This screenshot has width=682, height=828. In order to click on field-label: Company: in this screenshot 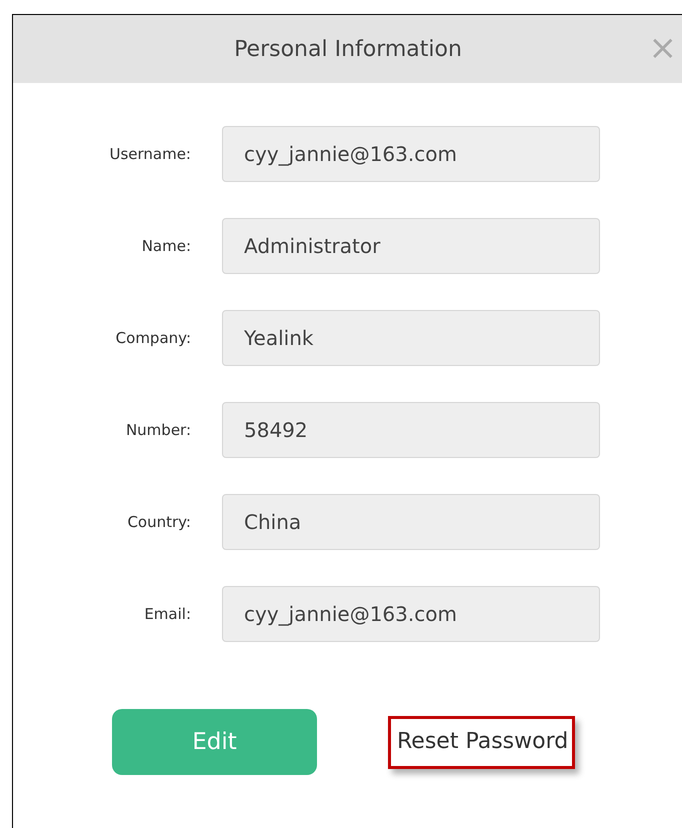, I will do `click(152, 338)`.